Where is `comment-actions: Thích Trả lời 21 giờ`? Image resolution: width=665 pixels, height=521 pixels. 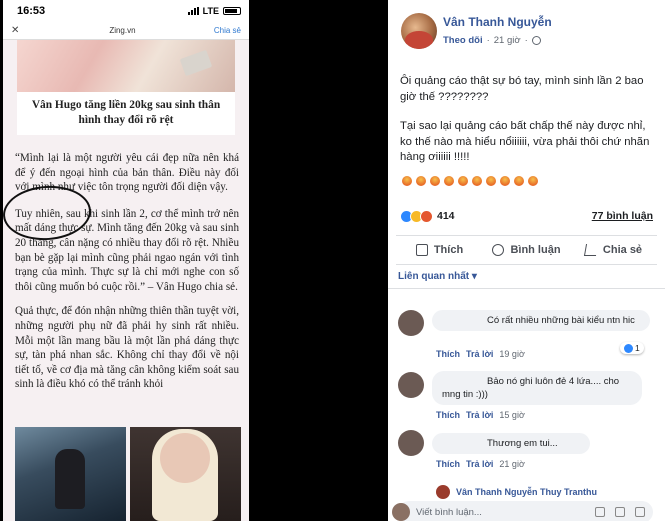 comment-actions: Thích Trả lời 21 giờ is located at coordinates (480, 464).